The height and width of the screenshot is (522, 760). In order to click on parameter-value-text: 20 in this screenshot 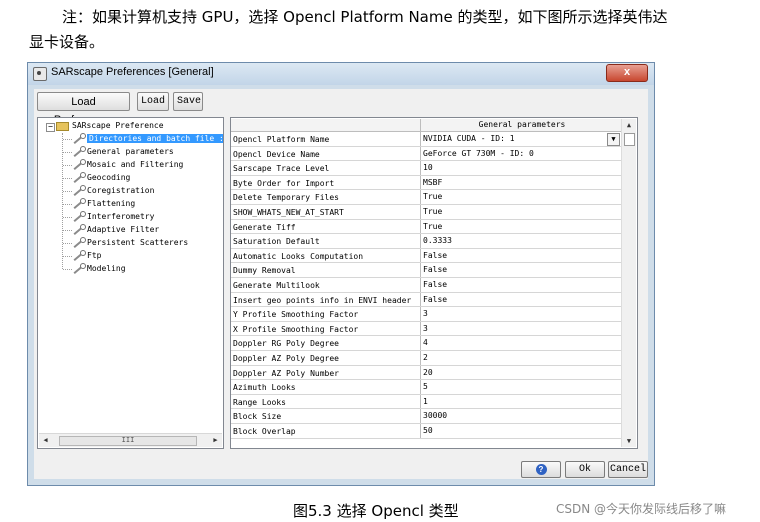, I will do `click(428, 372)`.